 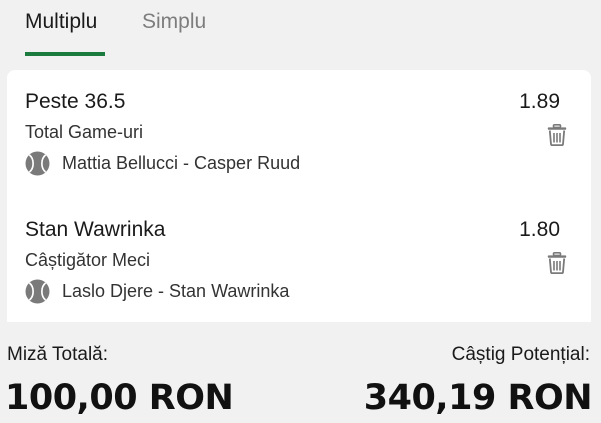 What do you see at coordinates (174, 22) in the screenshot?
I see `tab-simplu: Simplu` at bounding box center [174, 22].